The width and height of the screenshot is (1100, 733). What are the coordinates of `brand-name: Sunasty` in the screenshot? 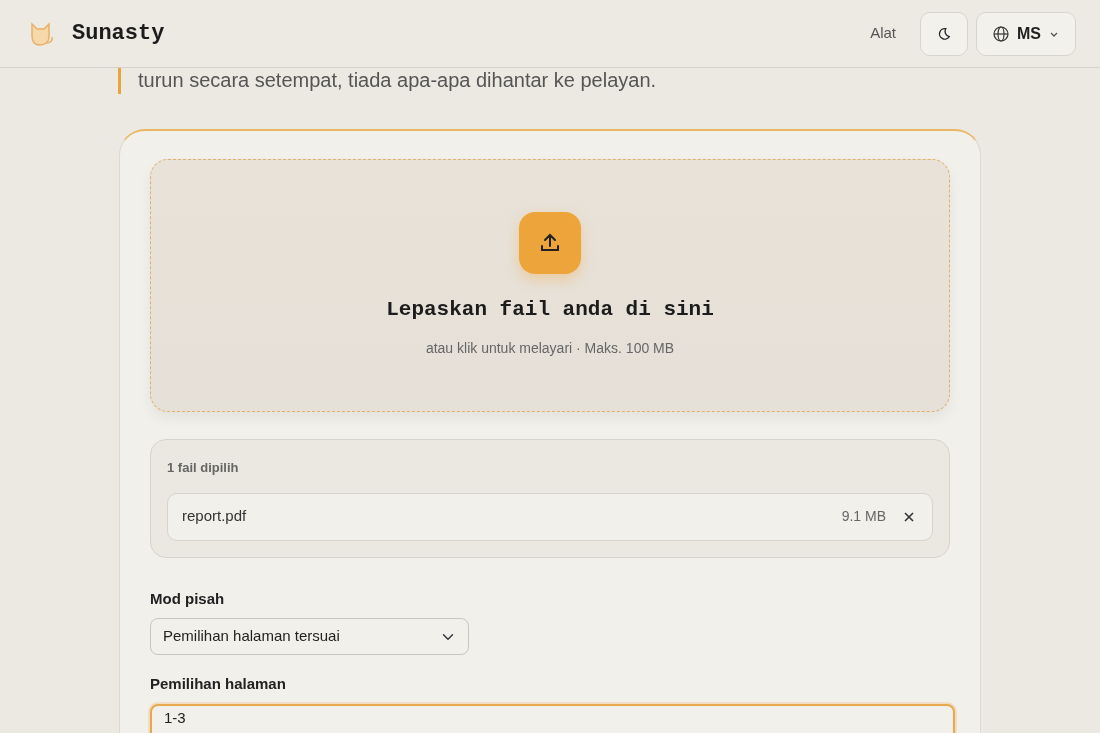 It's located at (118, 33).